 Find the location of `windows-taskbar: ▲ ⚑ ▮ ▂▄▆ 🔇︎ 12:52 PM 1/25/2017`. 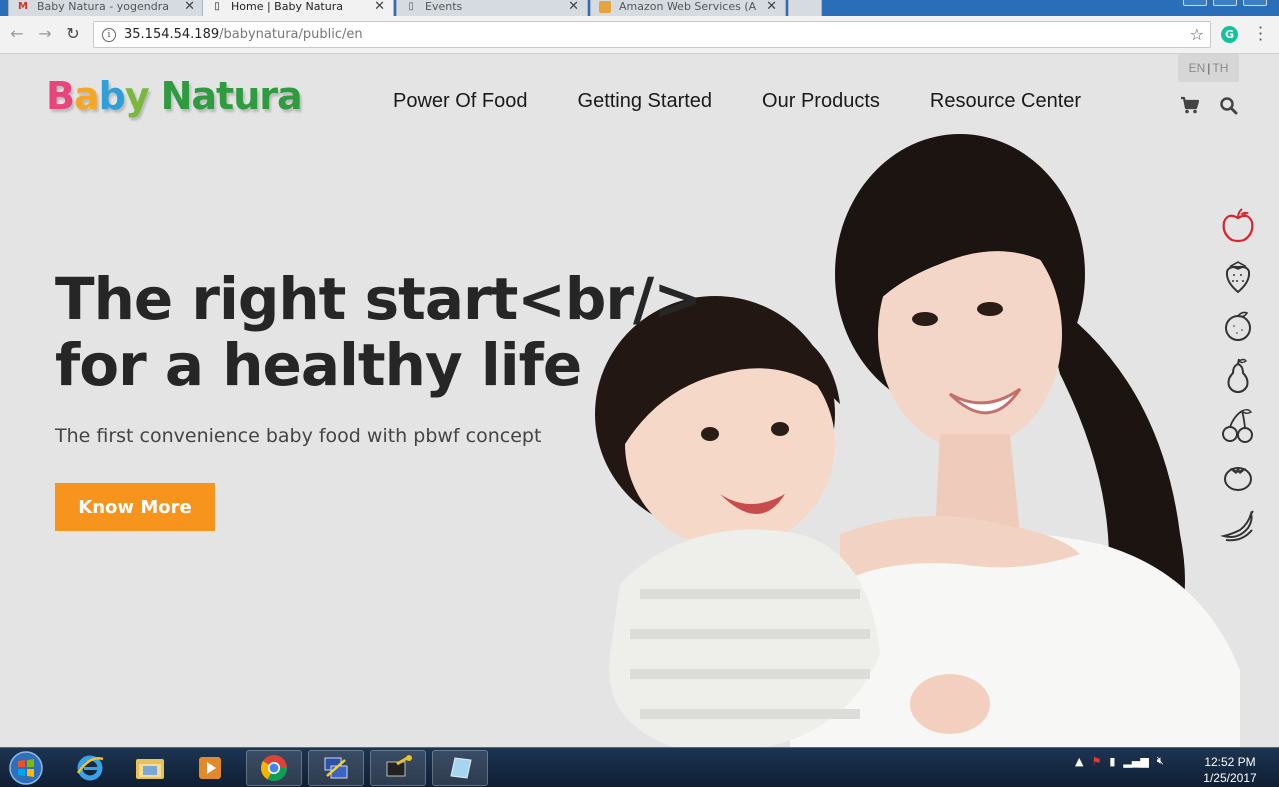

windows-taskbar: ▲ ⚑ ▮ ▂▄▆ 🔇︎ 12:52 PM 1/25/2017 is located at coordinates (639, 767).